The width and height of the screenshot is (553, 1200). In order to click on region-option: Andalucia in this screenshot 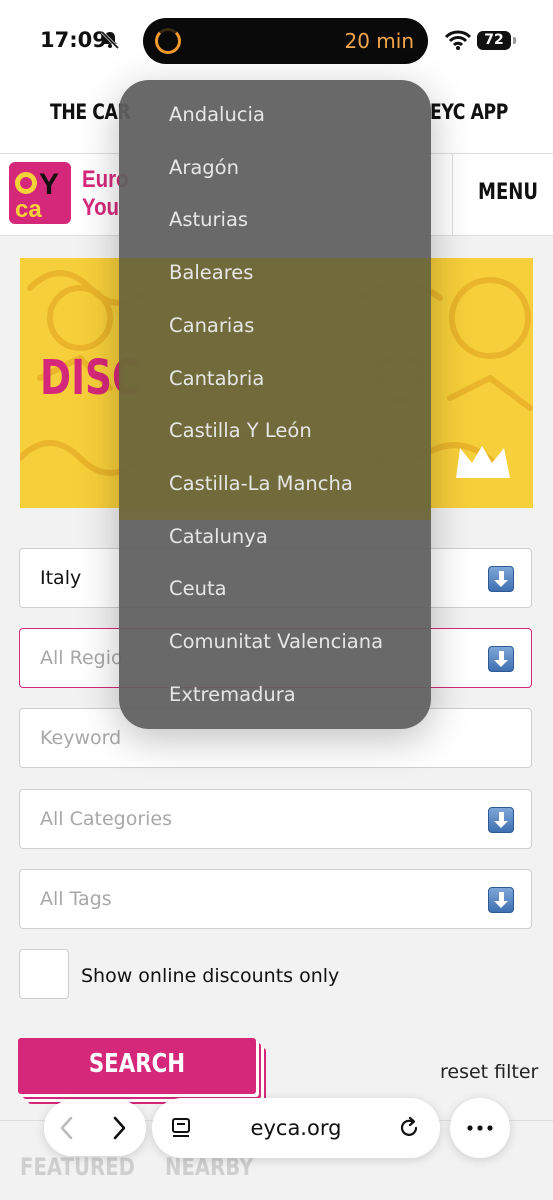, I will do `click(217, 114)`.